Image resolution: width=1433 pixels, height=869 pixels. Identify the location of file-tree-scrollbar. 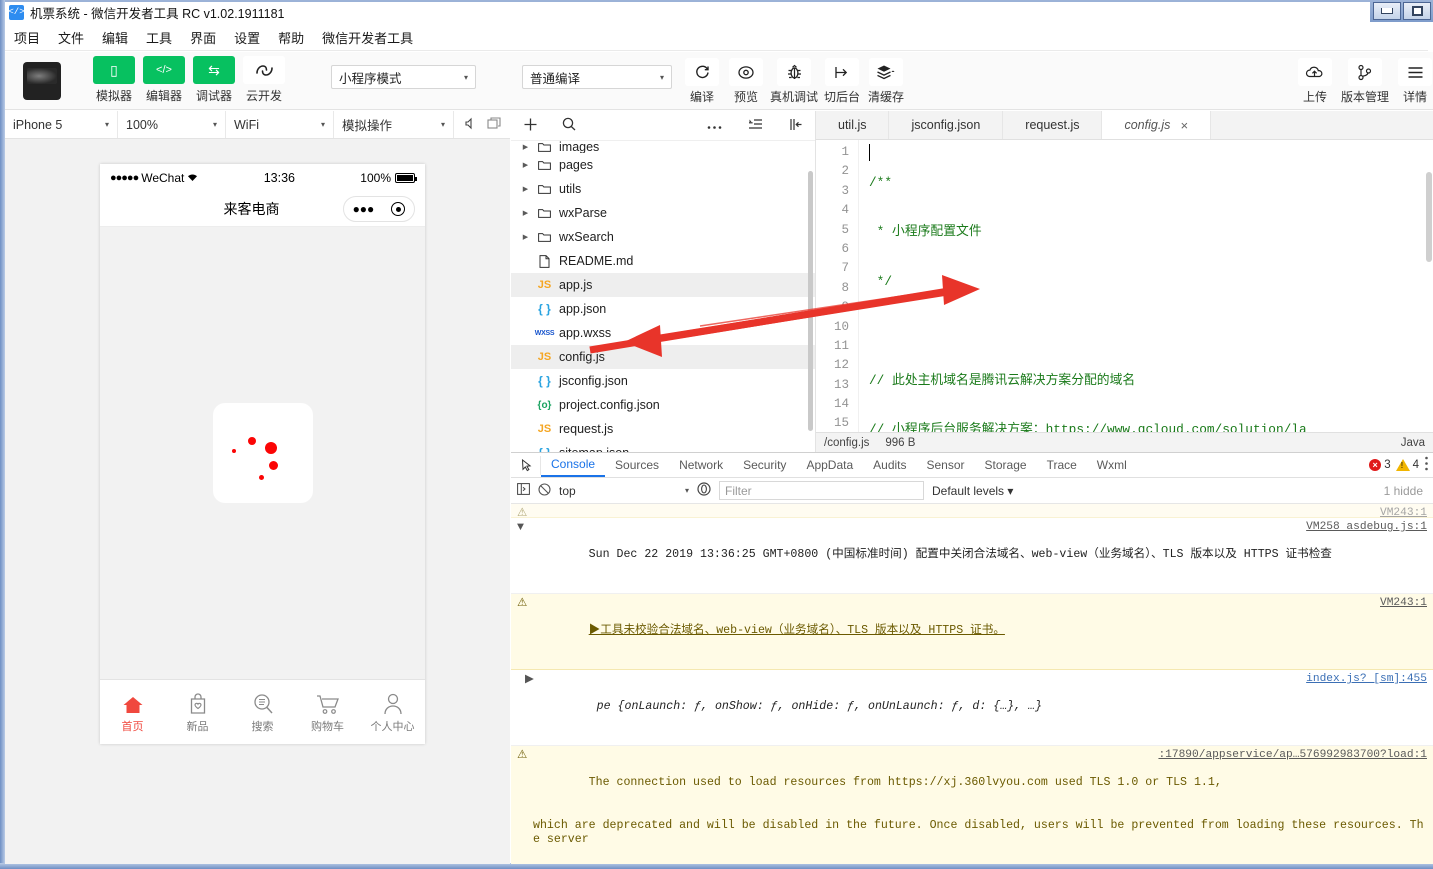
(810, 301).